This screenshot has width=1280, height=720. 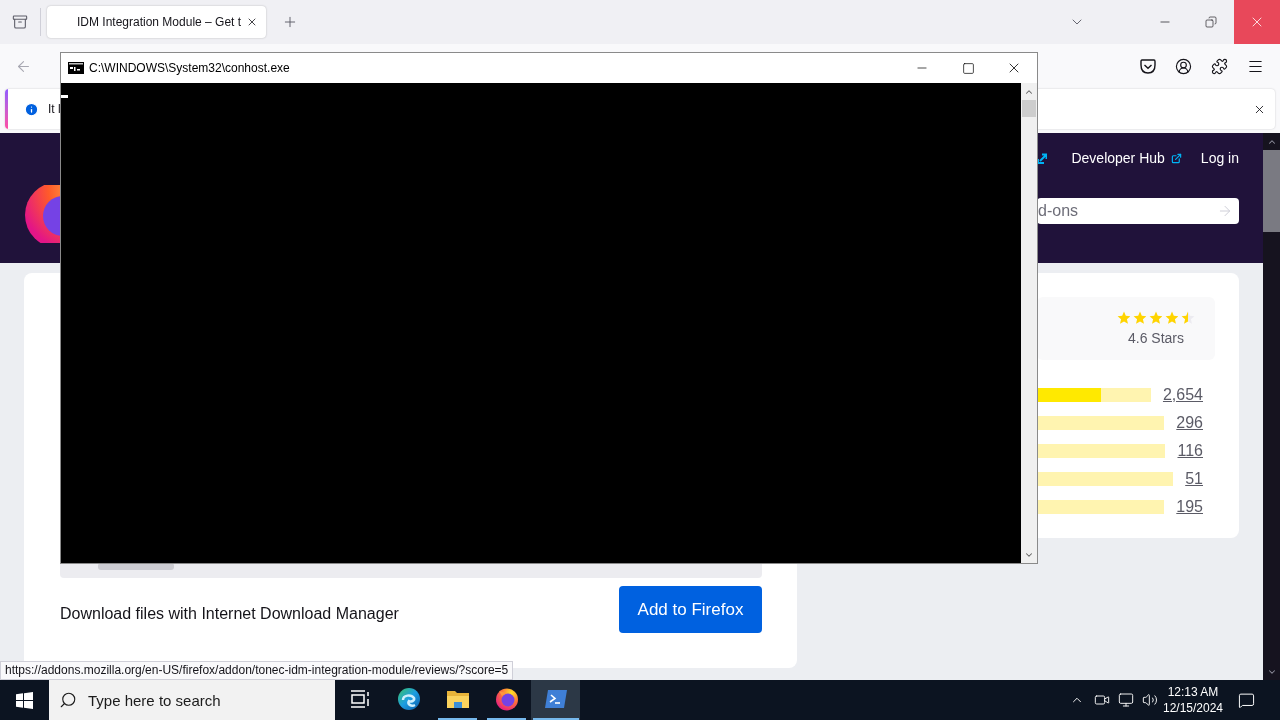 What do you see at coordinates (457, 699) in the screenshot?
I see `folder-icon` at bounding box center [457, 699].